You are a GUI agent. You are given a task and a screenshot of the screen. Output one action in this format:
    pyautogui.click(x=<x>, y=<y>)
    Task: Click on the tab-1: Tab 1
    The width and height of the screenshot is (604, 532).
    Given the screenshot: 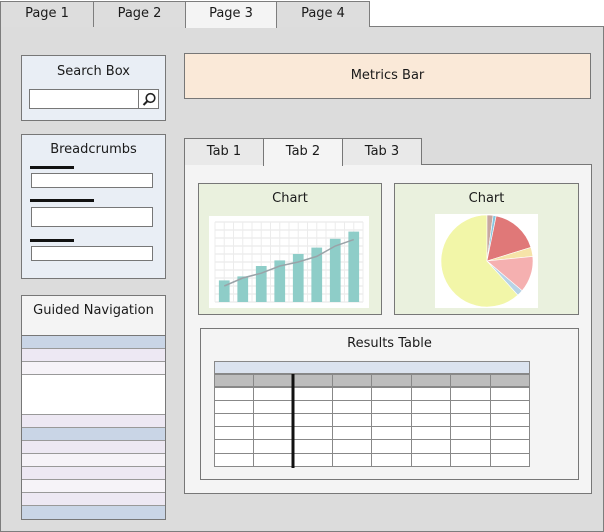 What is the action you would take?
    pyautogui.click(x=224, y=151)
    